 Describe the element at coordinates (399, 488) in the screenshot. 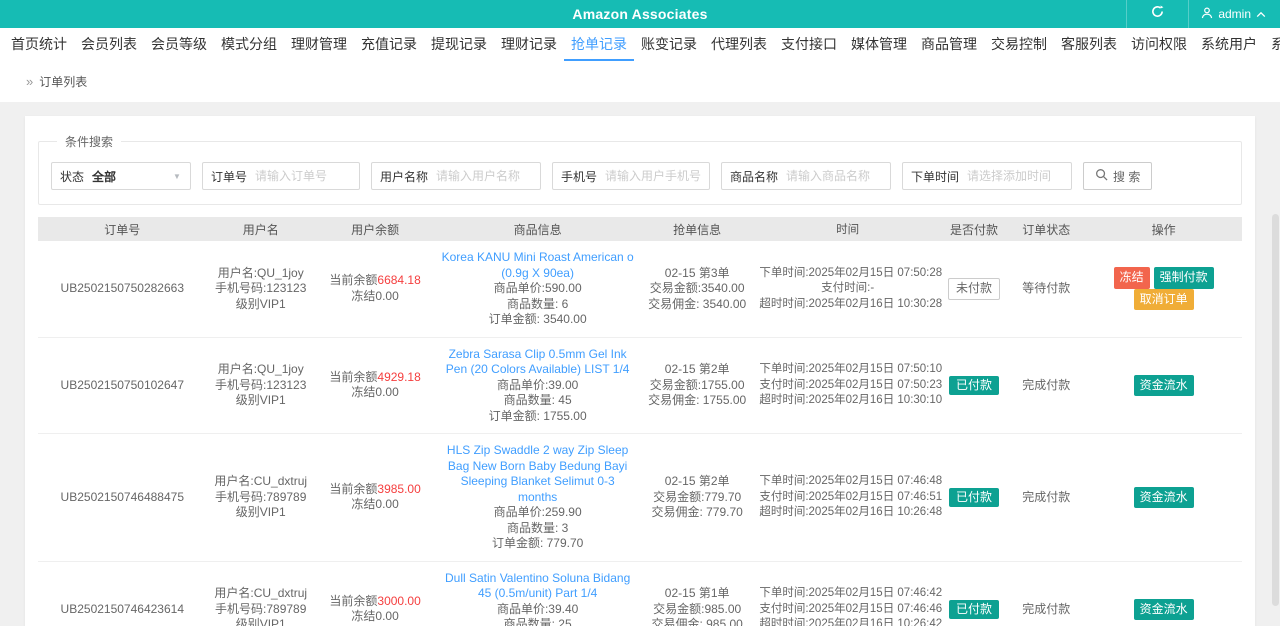

I see `balance-amount: 3985.00` at that location.